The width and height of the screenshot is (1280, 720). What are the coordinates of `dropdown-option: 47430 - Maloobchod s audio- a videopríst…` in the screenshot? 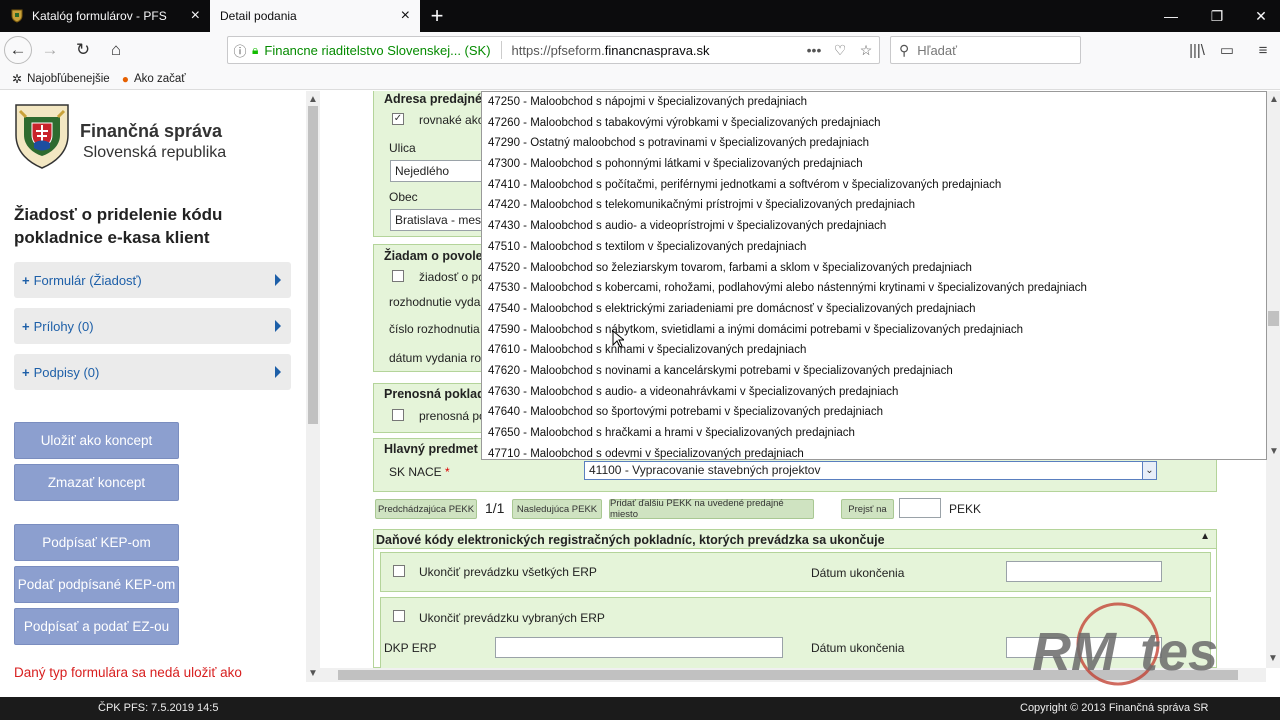 It's located at (874, 226).